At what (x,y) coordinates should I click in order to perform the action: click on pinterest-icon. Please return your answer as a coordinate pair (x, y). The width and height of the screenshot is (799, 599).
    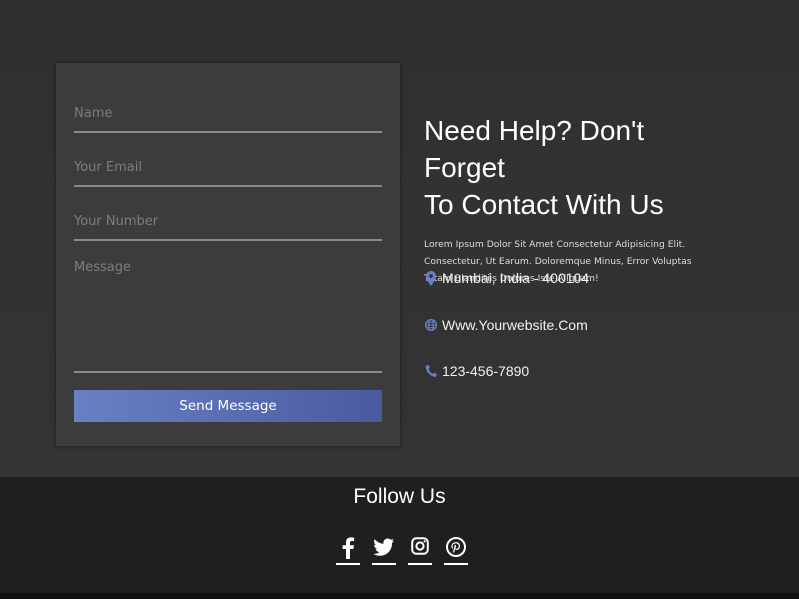
    Looking at the image, I should click on (456, 551).